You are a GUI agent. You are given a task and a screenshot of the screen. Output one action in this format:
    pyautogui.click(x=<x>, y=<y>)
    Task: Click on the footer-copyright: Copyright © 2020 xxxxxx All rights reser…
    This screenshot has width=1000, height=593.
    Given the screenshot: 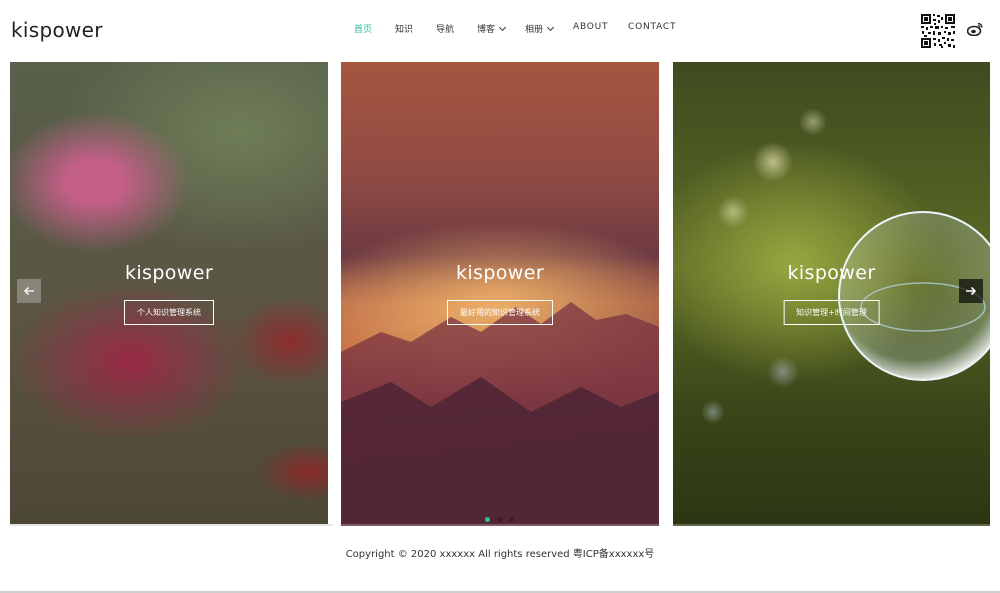 What is the action you would take?
    pyautogui.click(x=500, y=554)
    